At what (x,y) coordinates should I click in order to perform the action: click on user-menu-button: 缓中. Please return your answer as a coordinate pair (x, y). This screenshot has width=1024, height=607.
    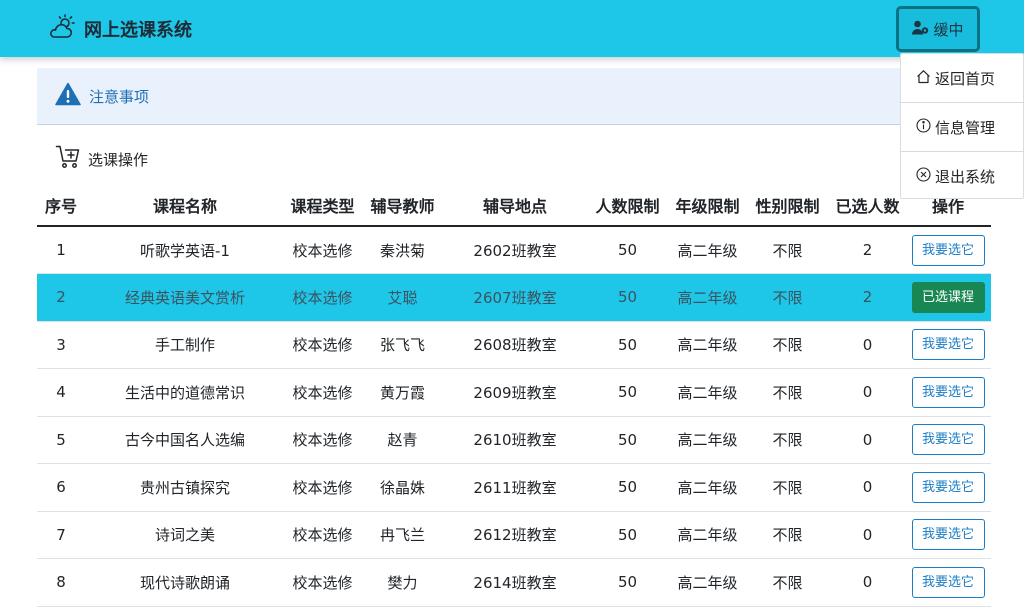
    Looking at the image, I should click on (938, 29).